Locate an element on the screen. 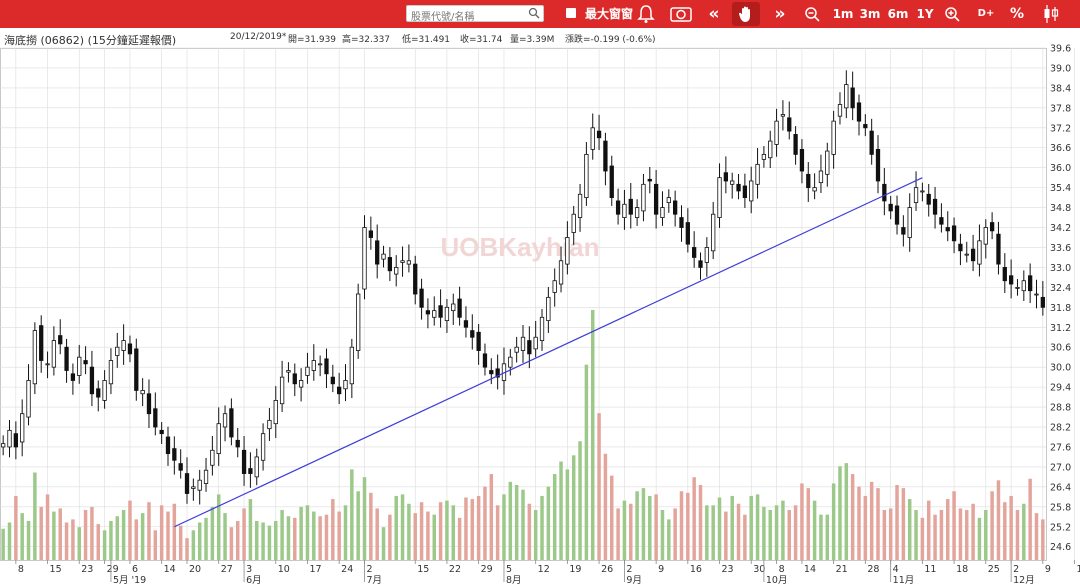 Image resolution: width=1080 pixels, height=586 pixels. x-tick-label: 14 is located at coordinates (810, 569).